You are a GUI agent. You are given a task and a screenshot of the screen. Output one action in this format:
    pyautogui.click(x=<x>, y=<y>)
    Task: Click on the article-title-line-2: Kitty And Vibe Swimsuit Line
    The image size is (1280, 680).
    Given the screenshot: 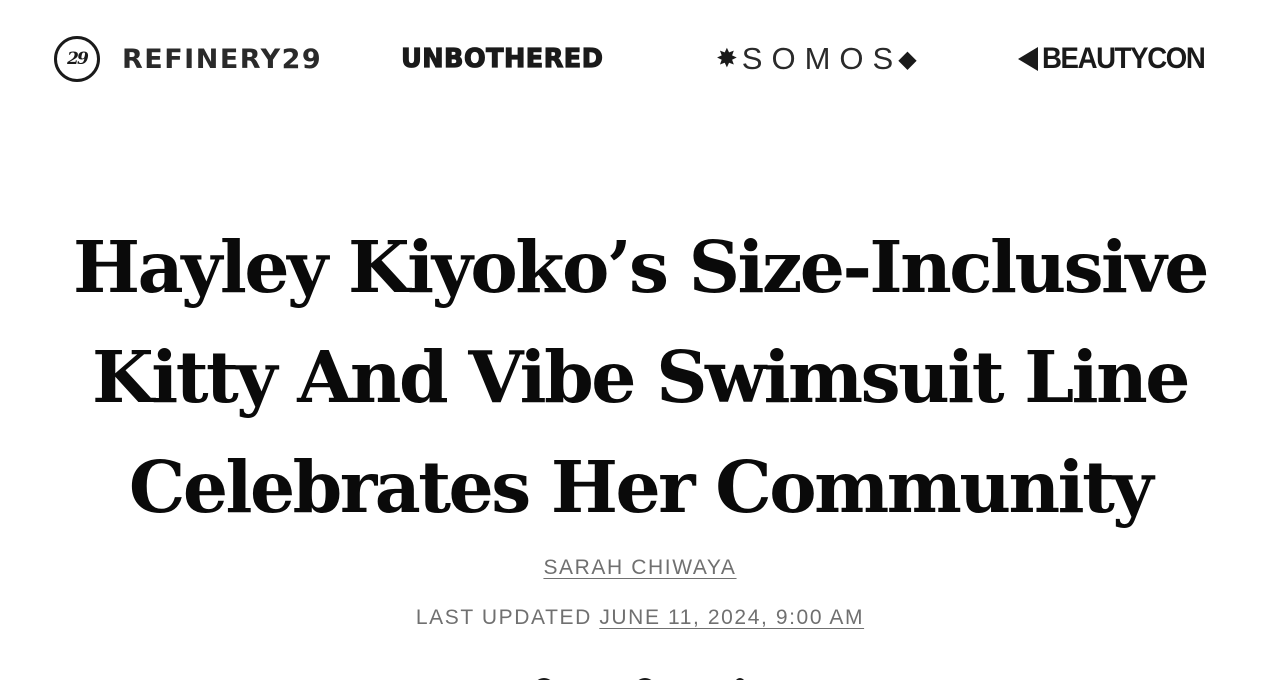 What is the action you would take?
    pyautogui.click(x=641, y=377)
    